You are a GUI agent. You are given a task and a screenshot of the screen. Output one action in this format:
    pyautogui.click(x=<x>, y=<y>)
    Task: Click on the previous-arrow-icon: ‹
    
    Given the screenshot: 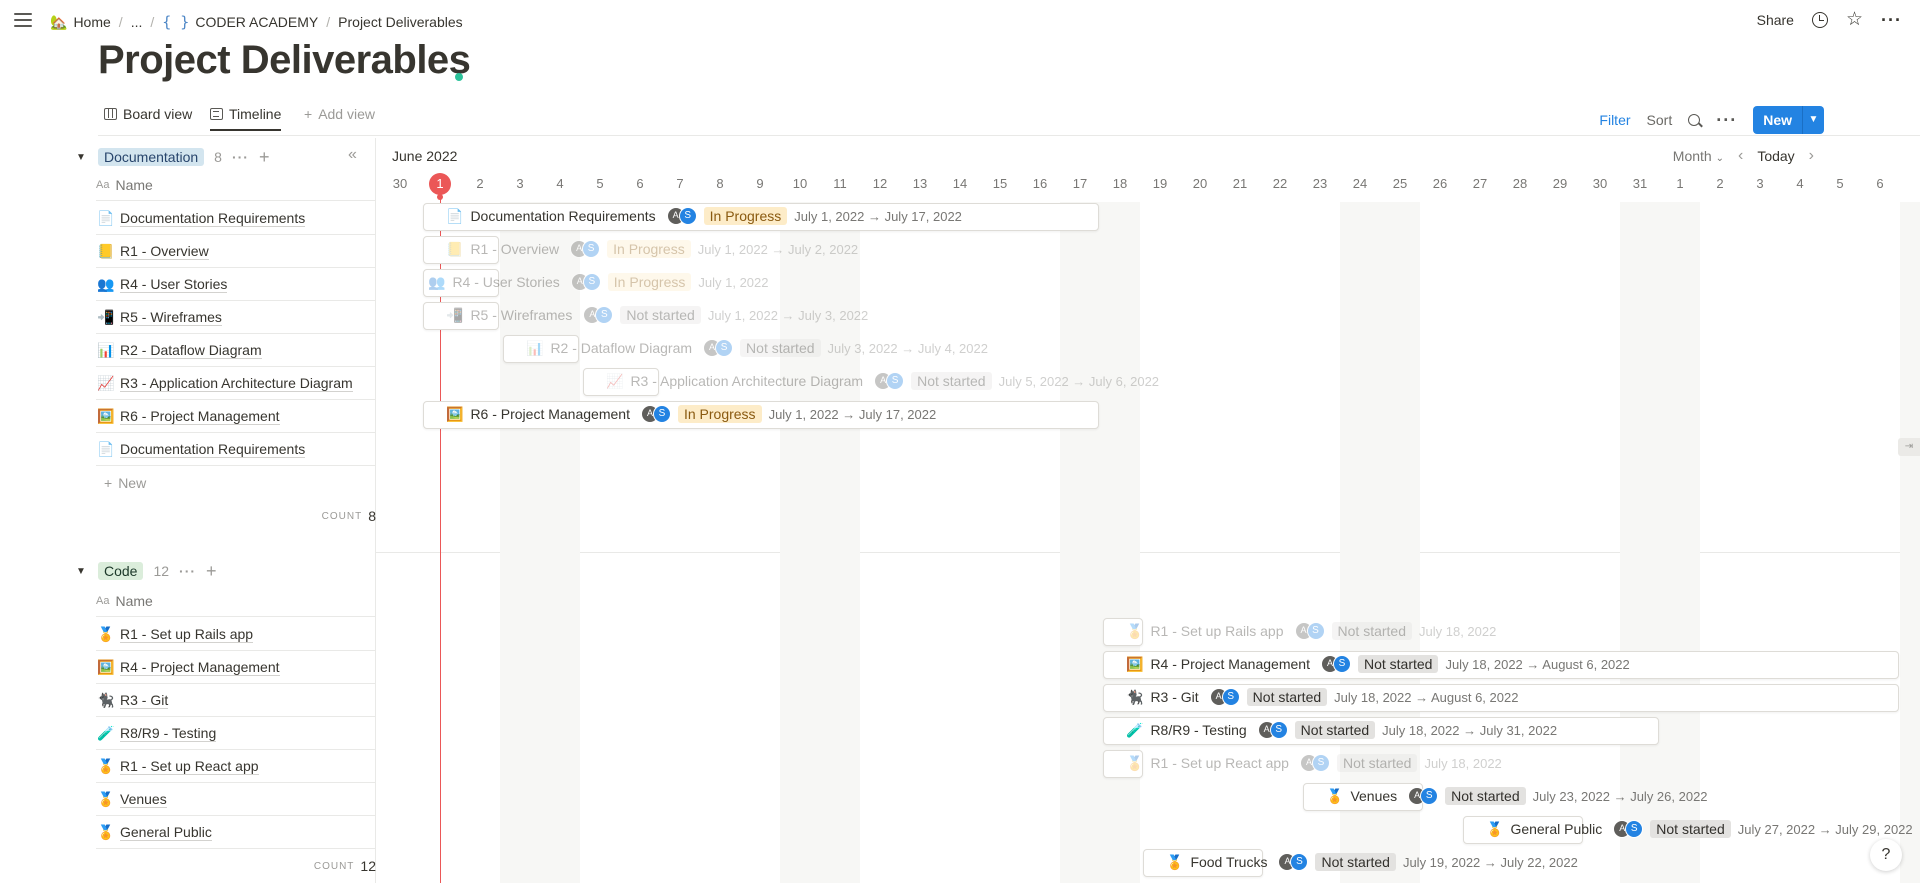 What is the action you would take?
    pyautogui.click(x=1740, y=156)
    